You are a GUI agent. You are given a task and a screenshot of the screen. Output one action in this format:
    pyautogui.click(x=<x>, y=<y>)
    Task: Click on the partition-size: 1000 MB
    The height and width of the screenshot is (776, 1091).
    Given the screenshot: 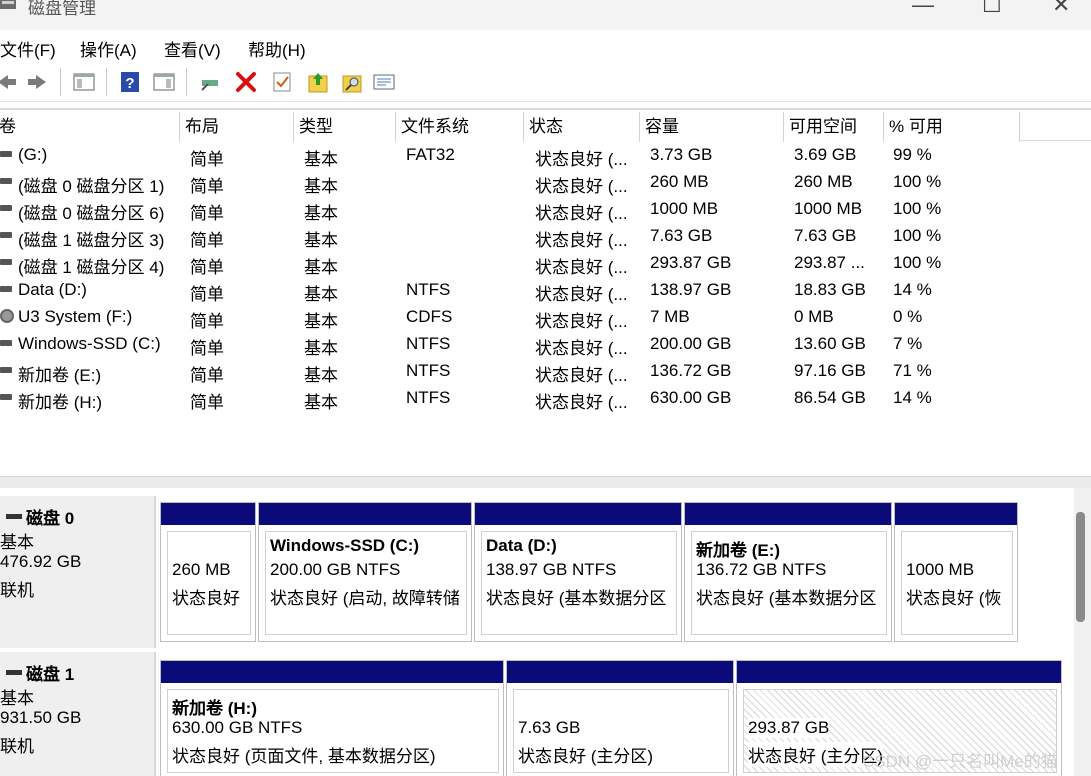 What is the action you would take?
    pyautogui.click(x=940, y=569)
    